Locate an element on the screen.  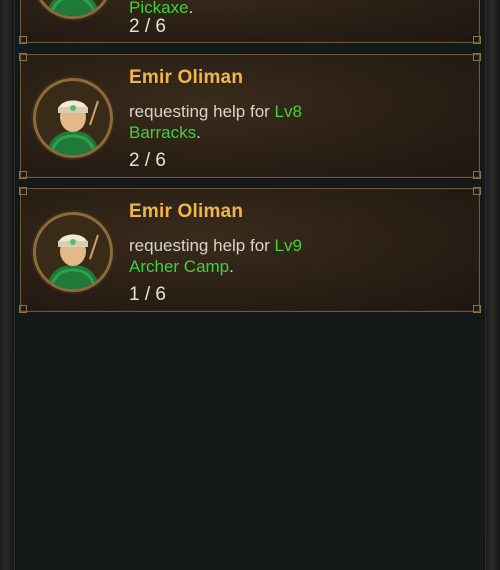
request-building: Barracks is located at coordinates (163, 132).